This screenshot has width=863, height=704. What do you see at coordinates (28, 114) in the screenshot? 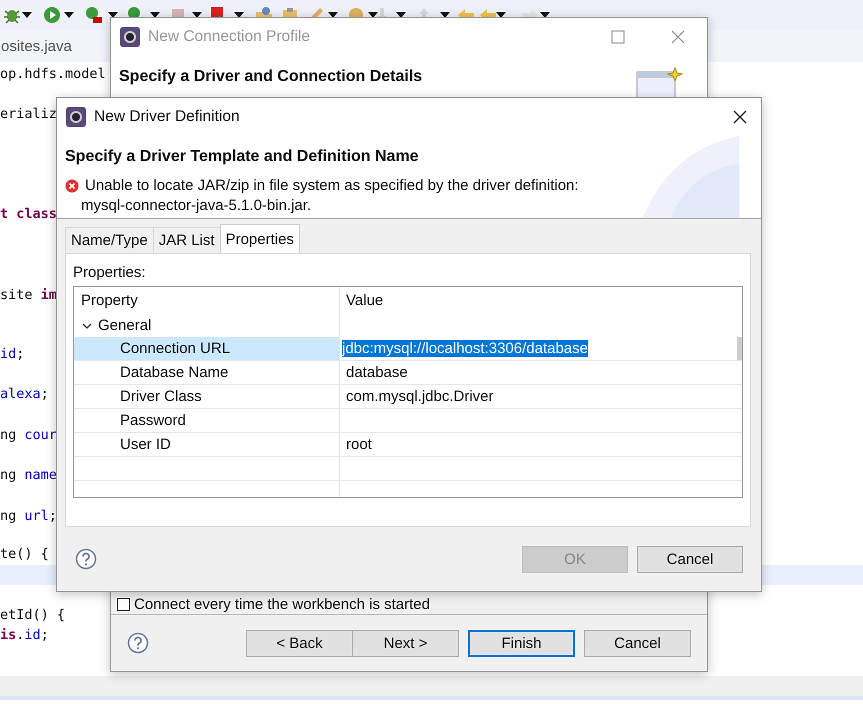
I see `code-line: erializ` at bounding box center [28, 114].